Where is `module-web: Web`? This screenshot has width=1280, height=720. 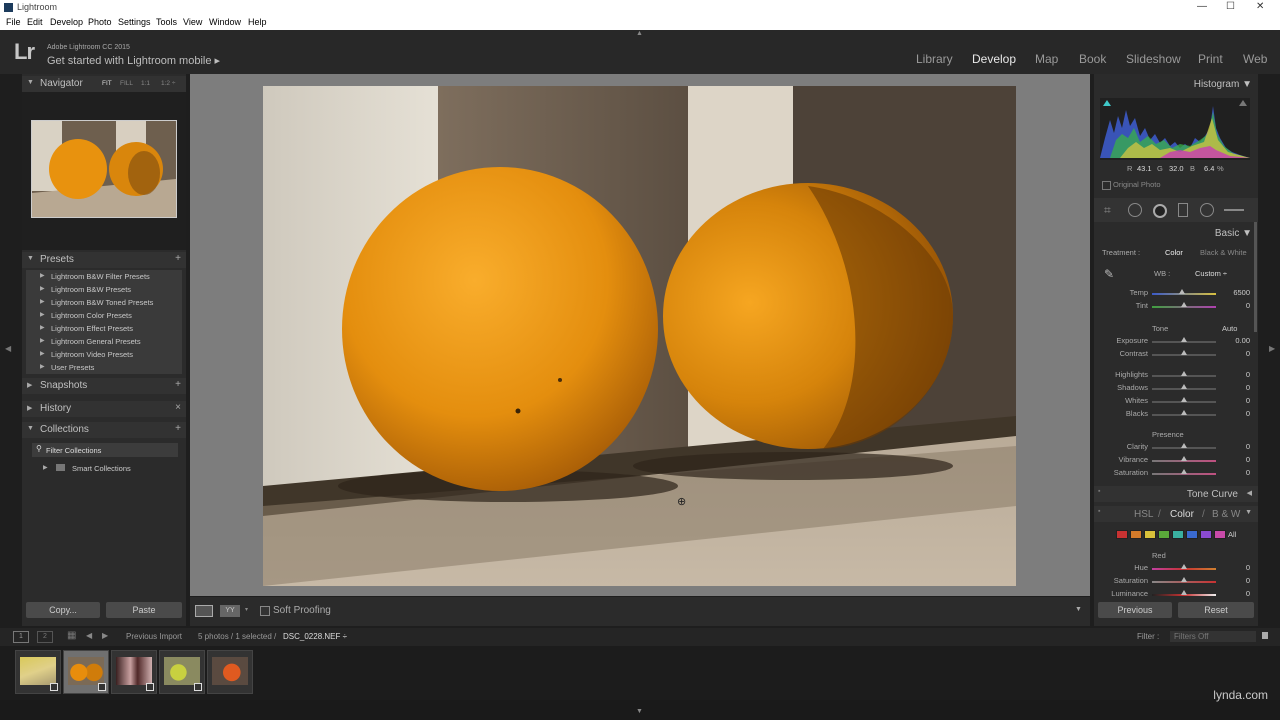
module-web: Web is located at coordinates (1255, 59).